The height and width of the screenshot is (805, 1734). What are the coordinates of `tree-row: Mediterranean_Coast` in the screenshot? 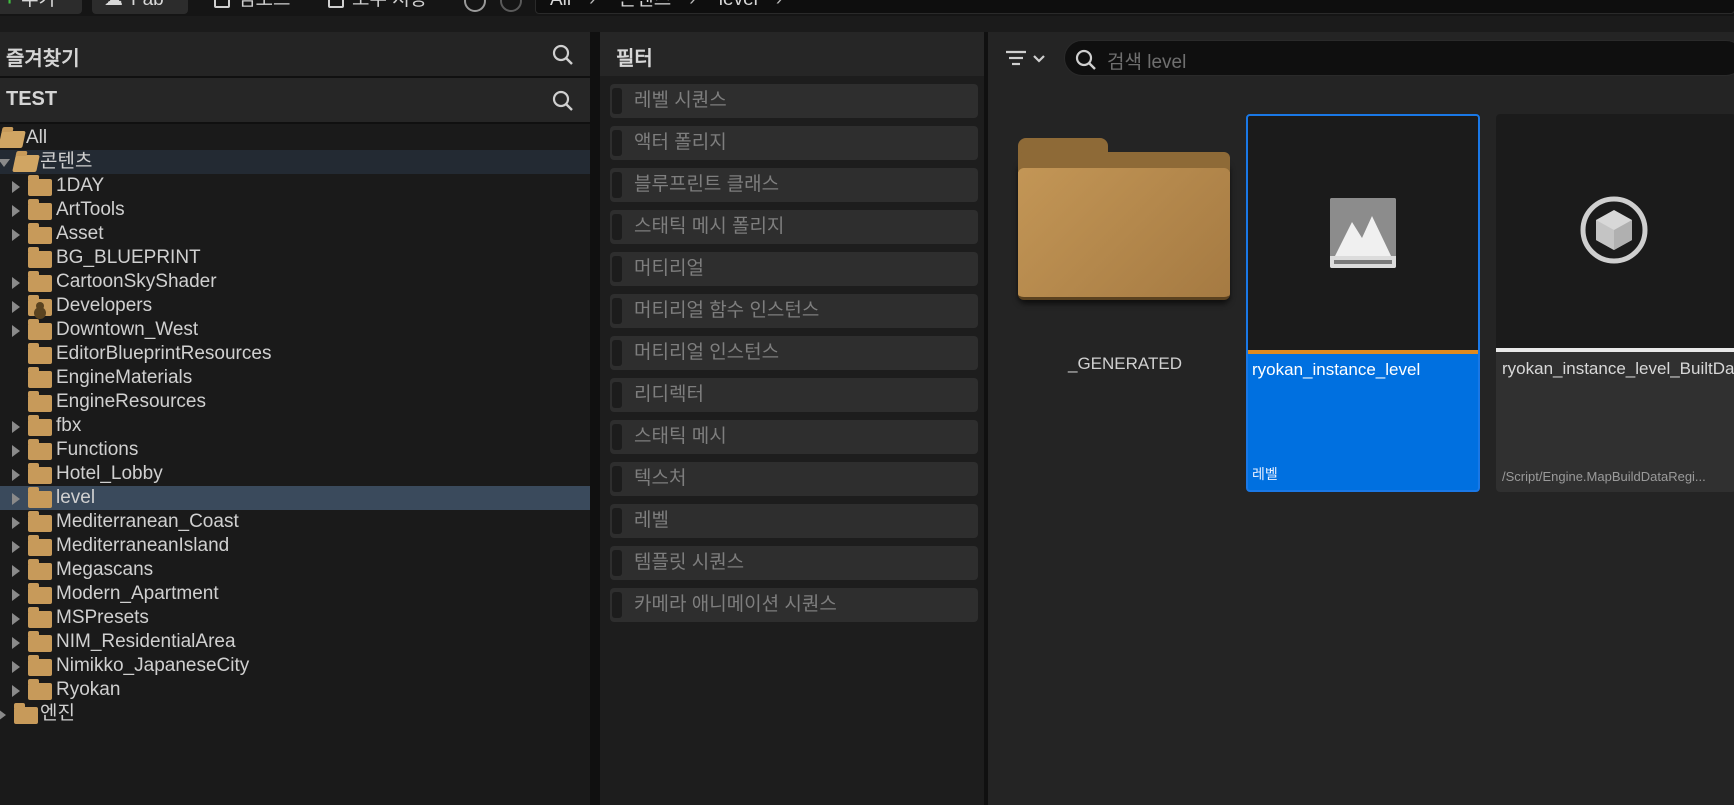 It's located at (295, 522).